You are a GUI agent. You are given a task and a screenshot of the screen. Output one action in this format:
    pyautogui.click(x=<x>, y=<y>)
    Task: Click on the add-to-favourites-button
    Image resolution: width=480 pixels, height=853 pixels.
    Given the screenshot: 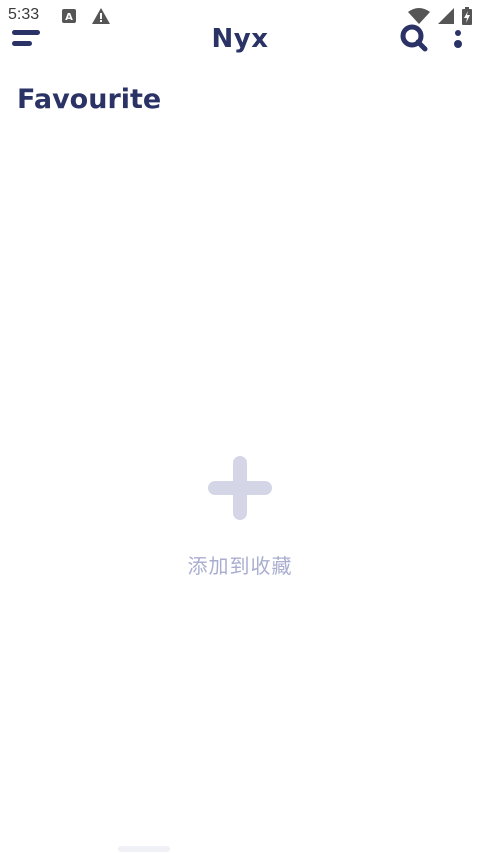 What is the action you would take?
    pyautogui.click(x=240, y=488)
    